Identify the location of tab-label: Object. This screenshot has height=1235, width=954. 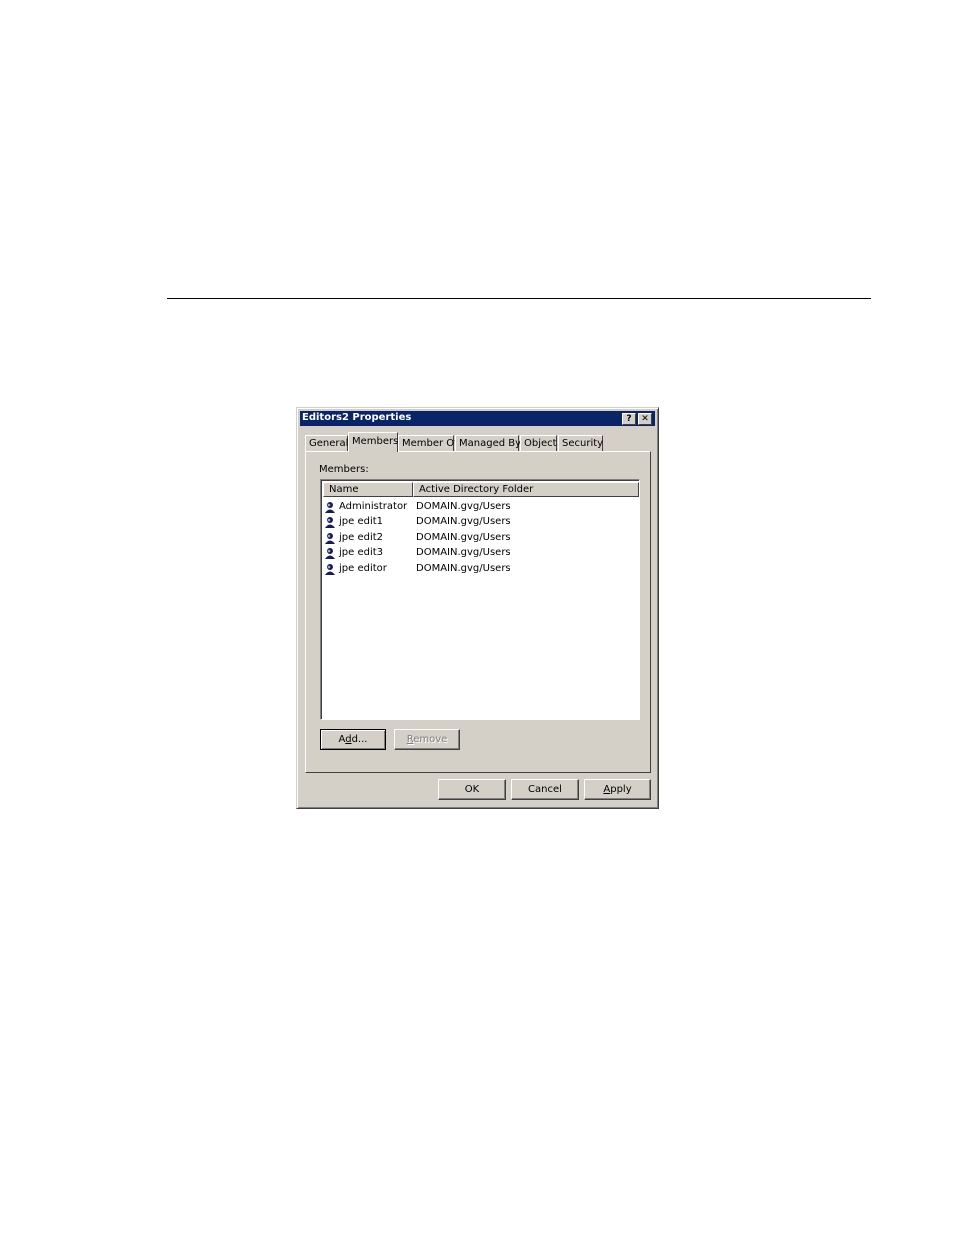
(540, 443).